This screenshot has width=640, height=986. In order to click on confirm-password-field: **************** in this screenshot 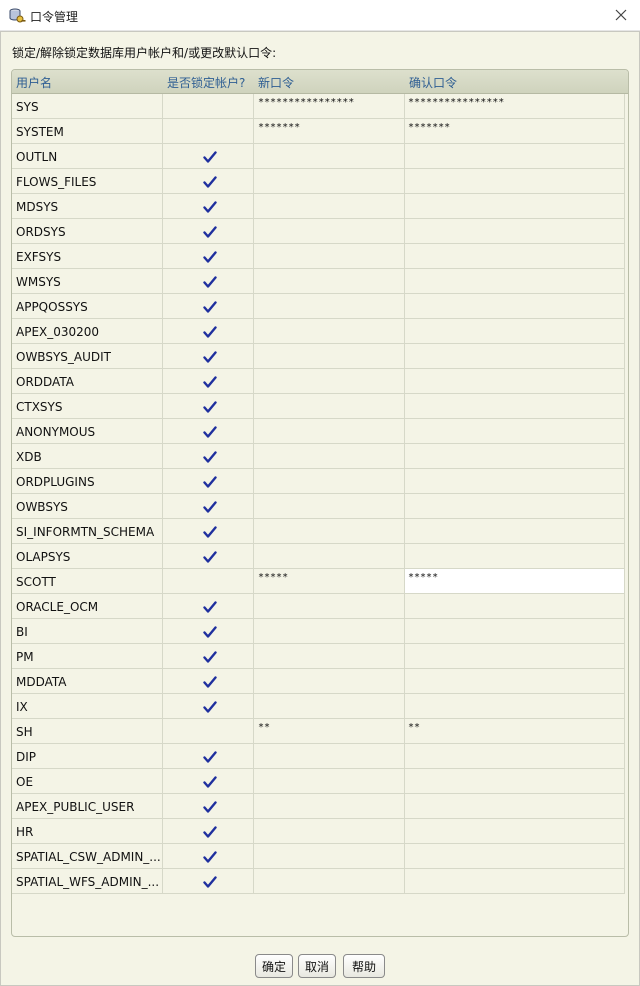, I will do `click(515, 106)`.